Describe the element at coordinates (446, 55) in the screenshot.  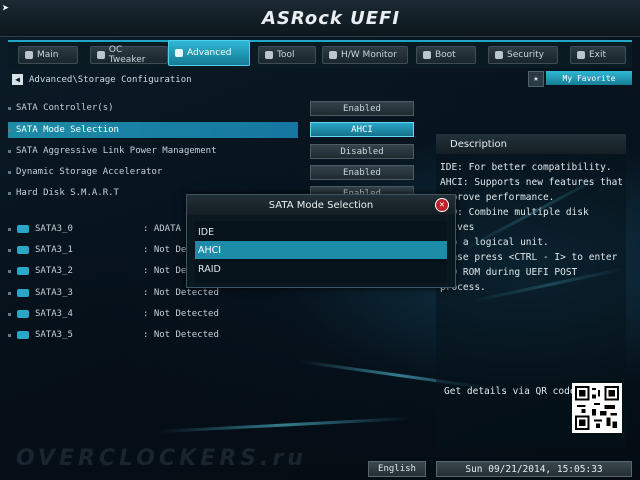
I see `tab-boot: Boot` at that location.